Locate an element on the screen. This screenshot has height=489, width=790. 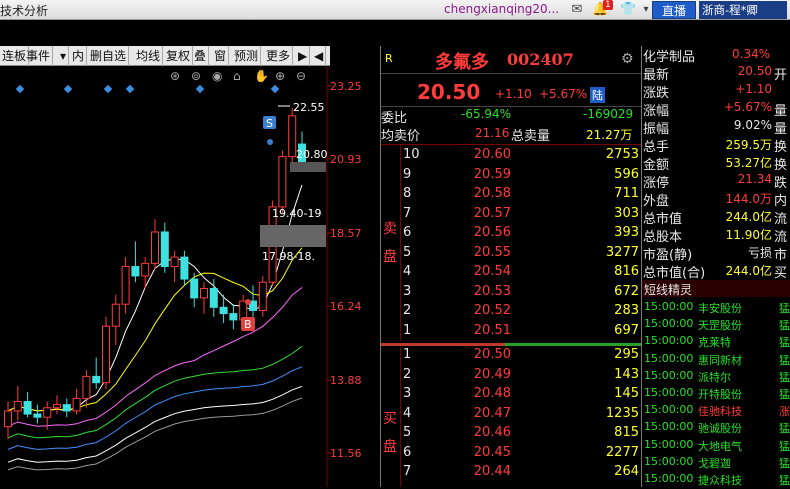
toolbar-item-1: 事件 is located at coordinates (39, 56).